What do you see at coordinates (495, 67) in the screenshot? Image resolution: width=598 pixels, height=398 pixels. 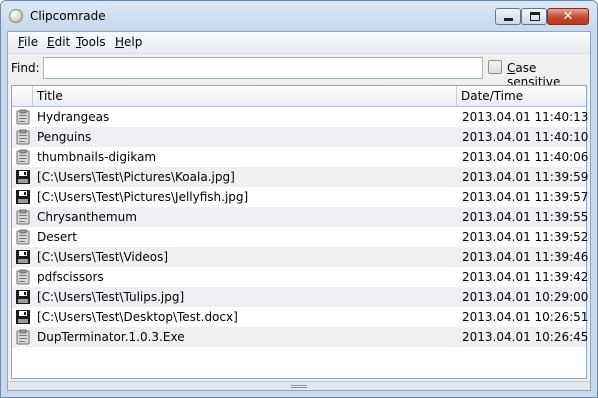 I see `case-sensitive-checkbox` at bounding box center [495, 67].